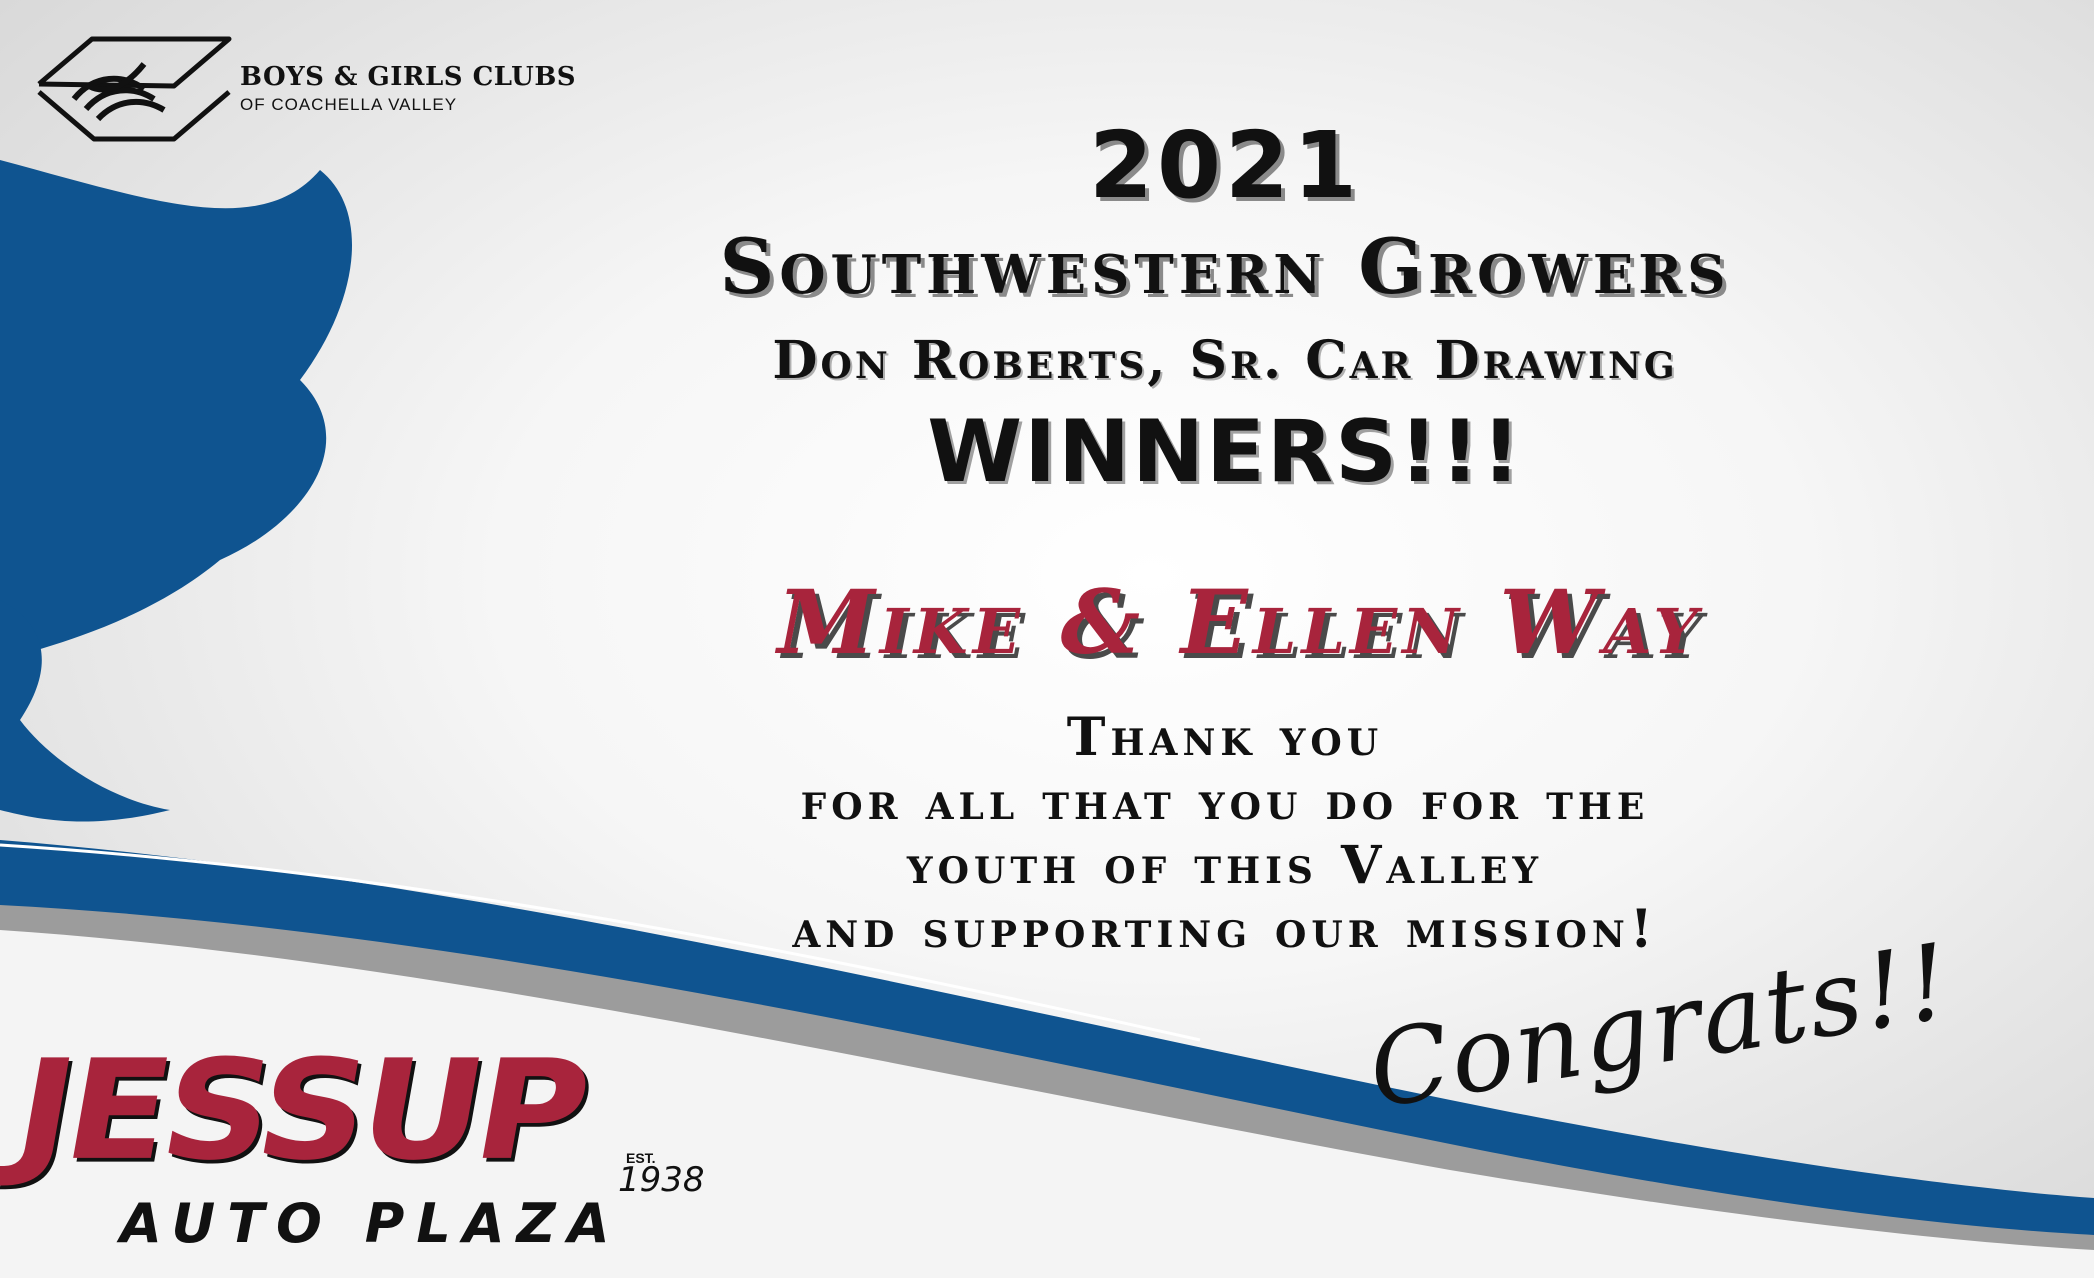 The height and width of the screenshot is (1278, 2094). What do you see at coordinates (1225, 865) in the screenshot?
I see `thanks-line: youth of this Valley` at bounding box center [1225, 865].